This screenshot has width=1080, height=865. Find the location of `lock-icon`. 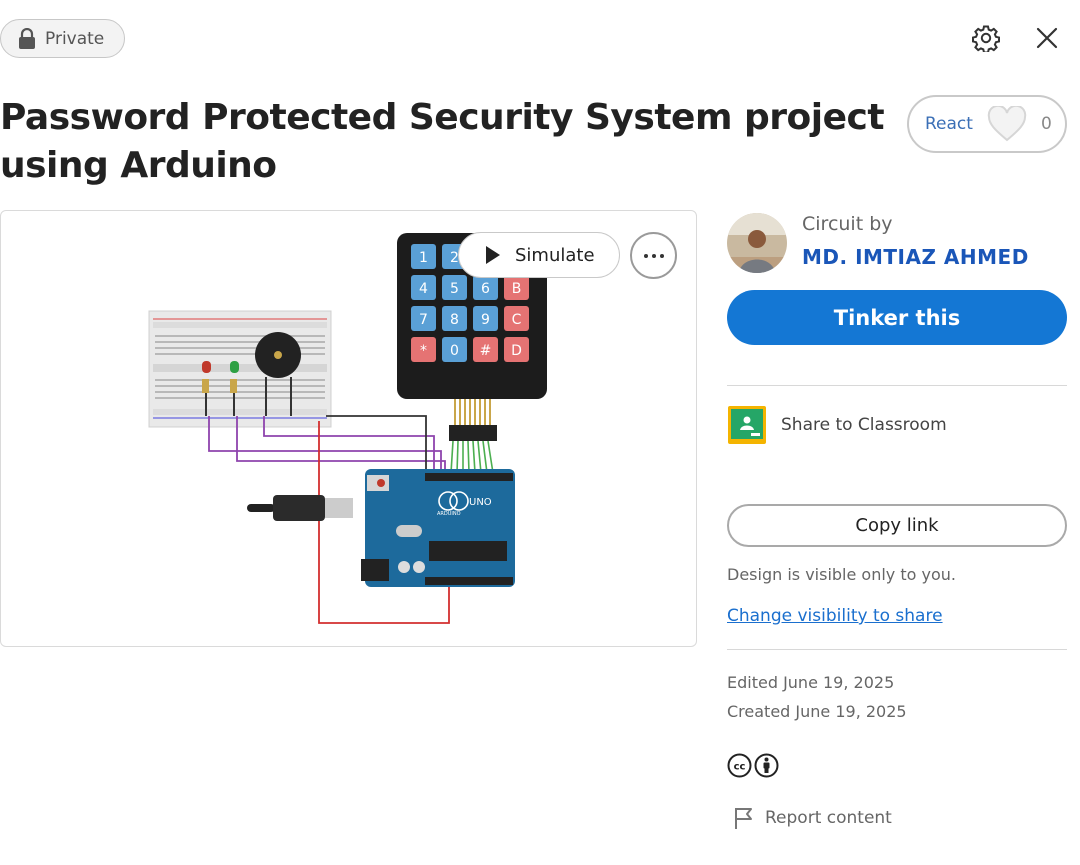

lock-icon is located at coordinates (27, 38).